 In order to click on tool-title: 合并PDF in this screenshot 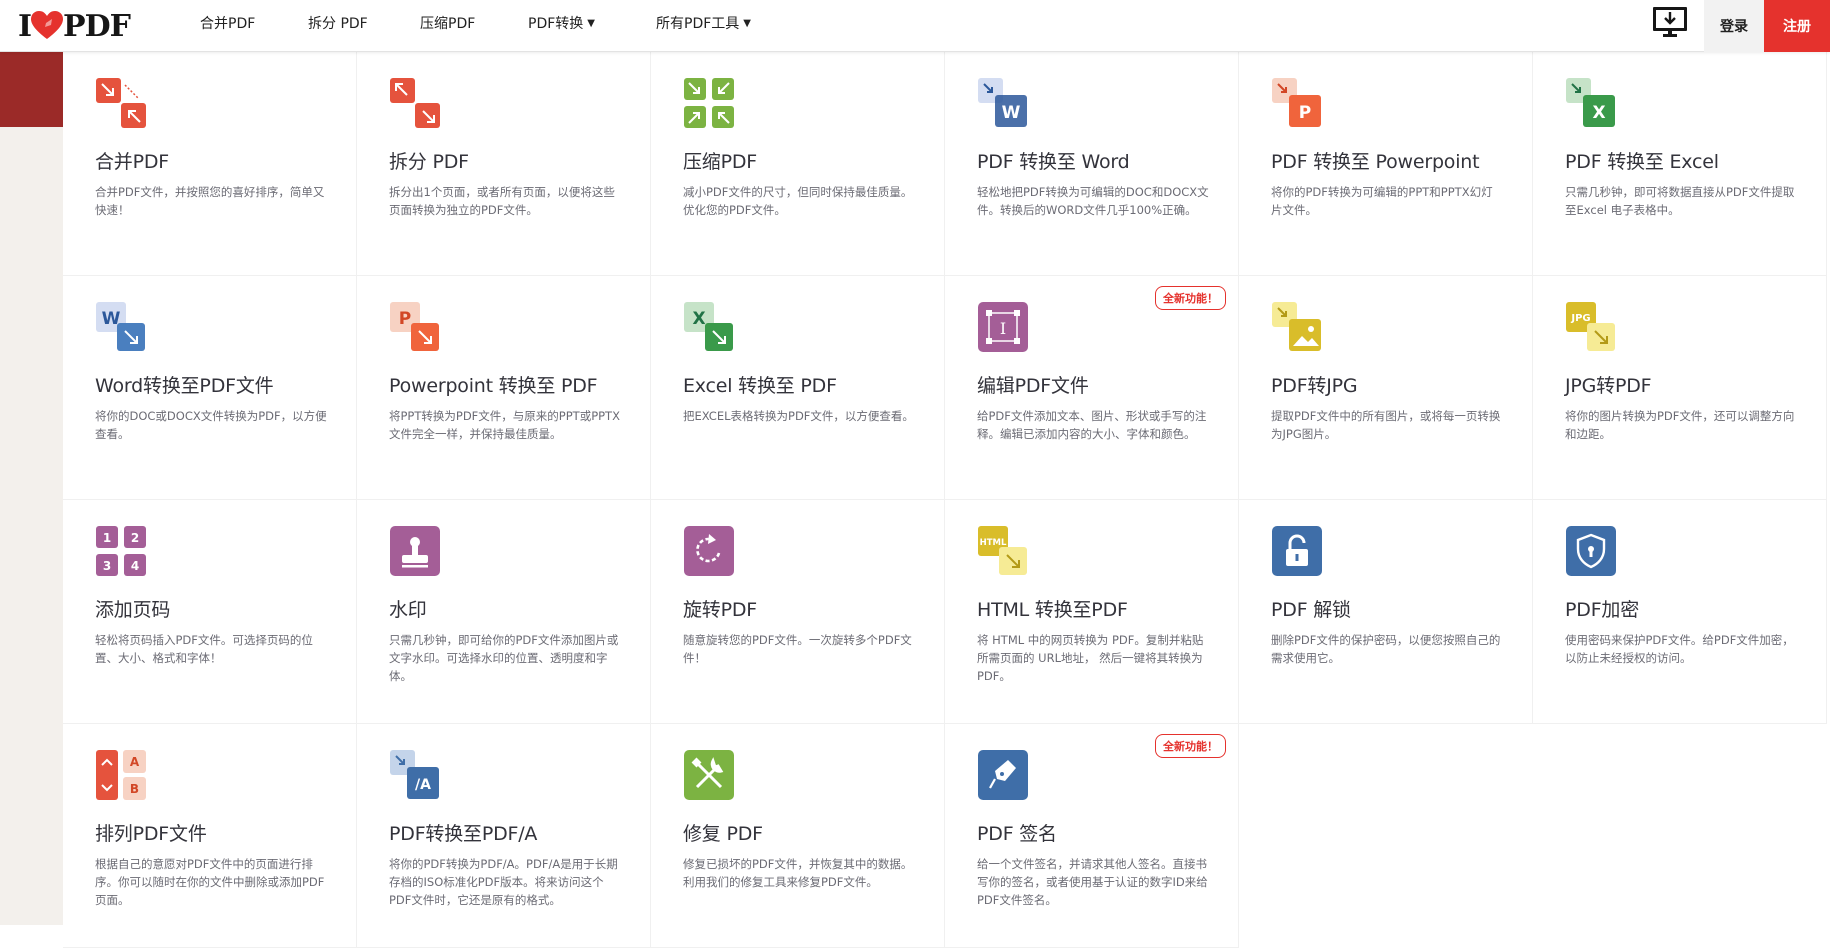, I will do `click(132, 162)`.